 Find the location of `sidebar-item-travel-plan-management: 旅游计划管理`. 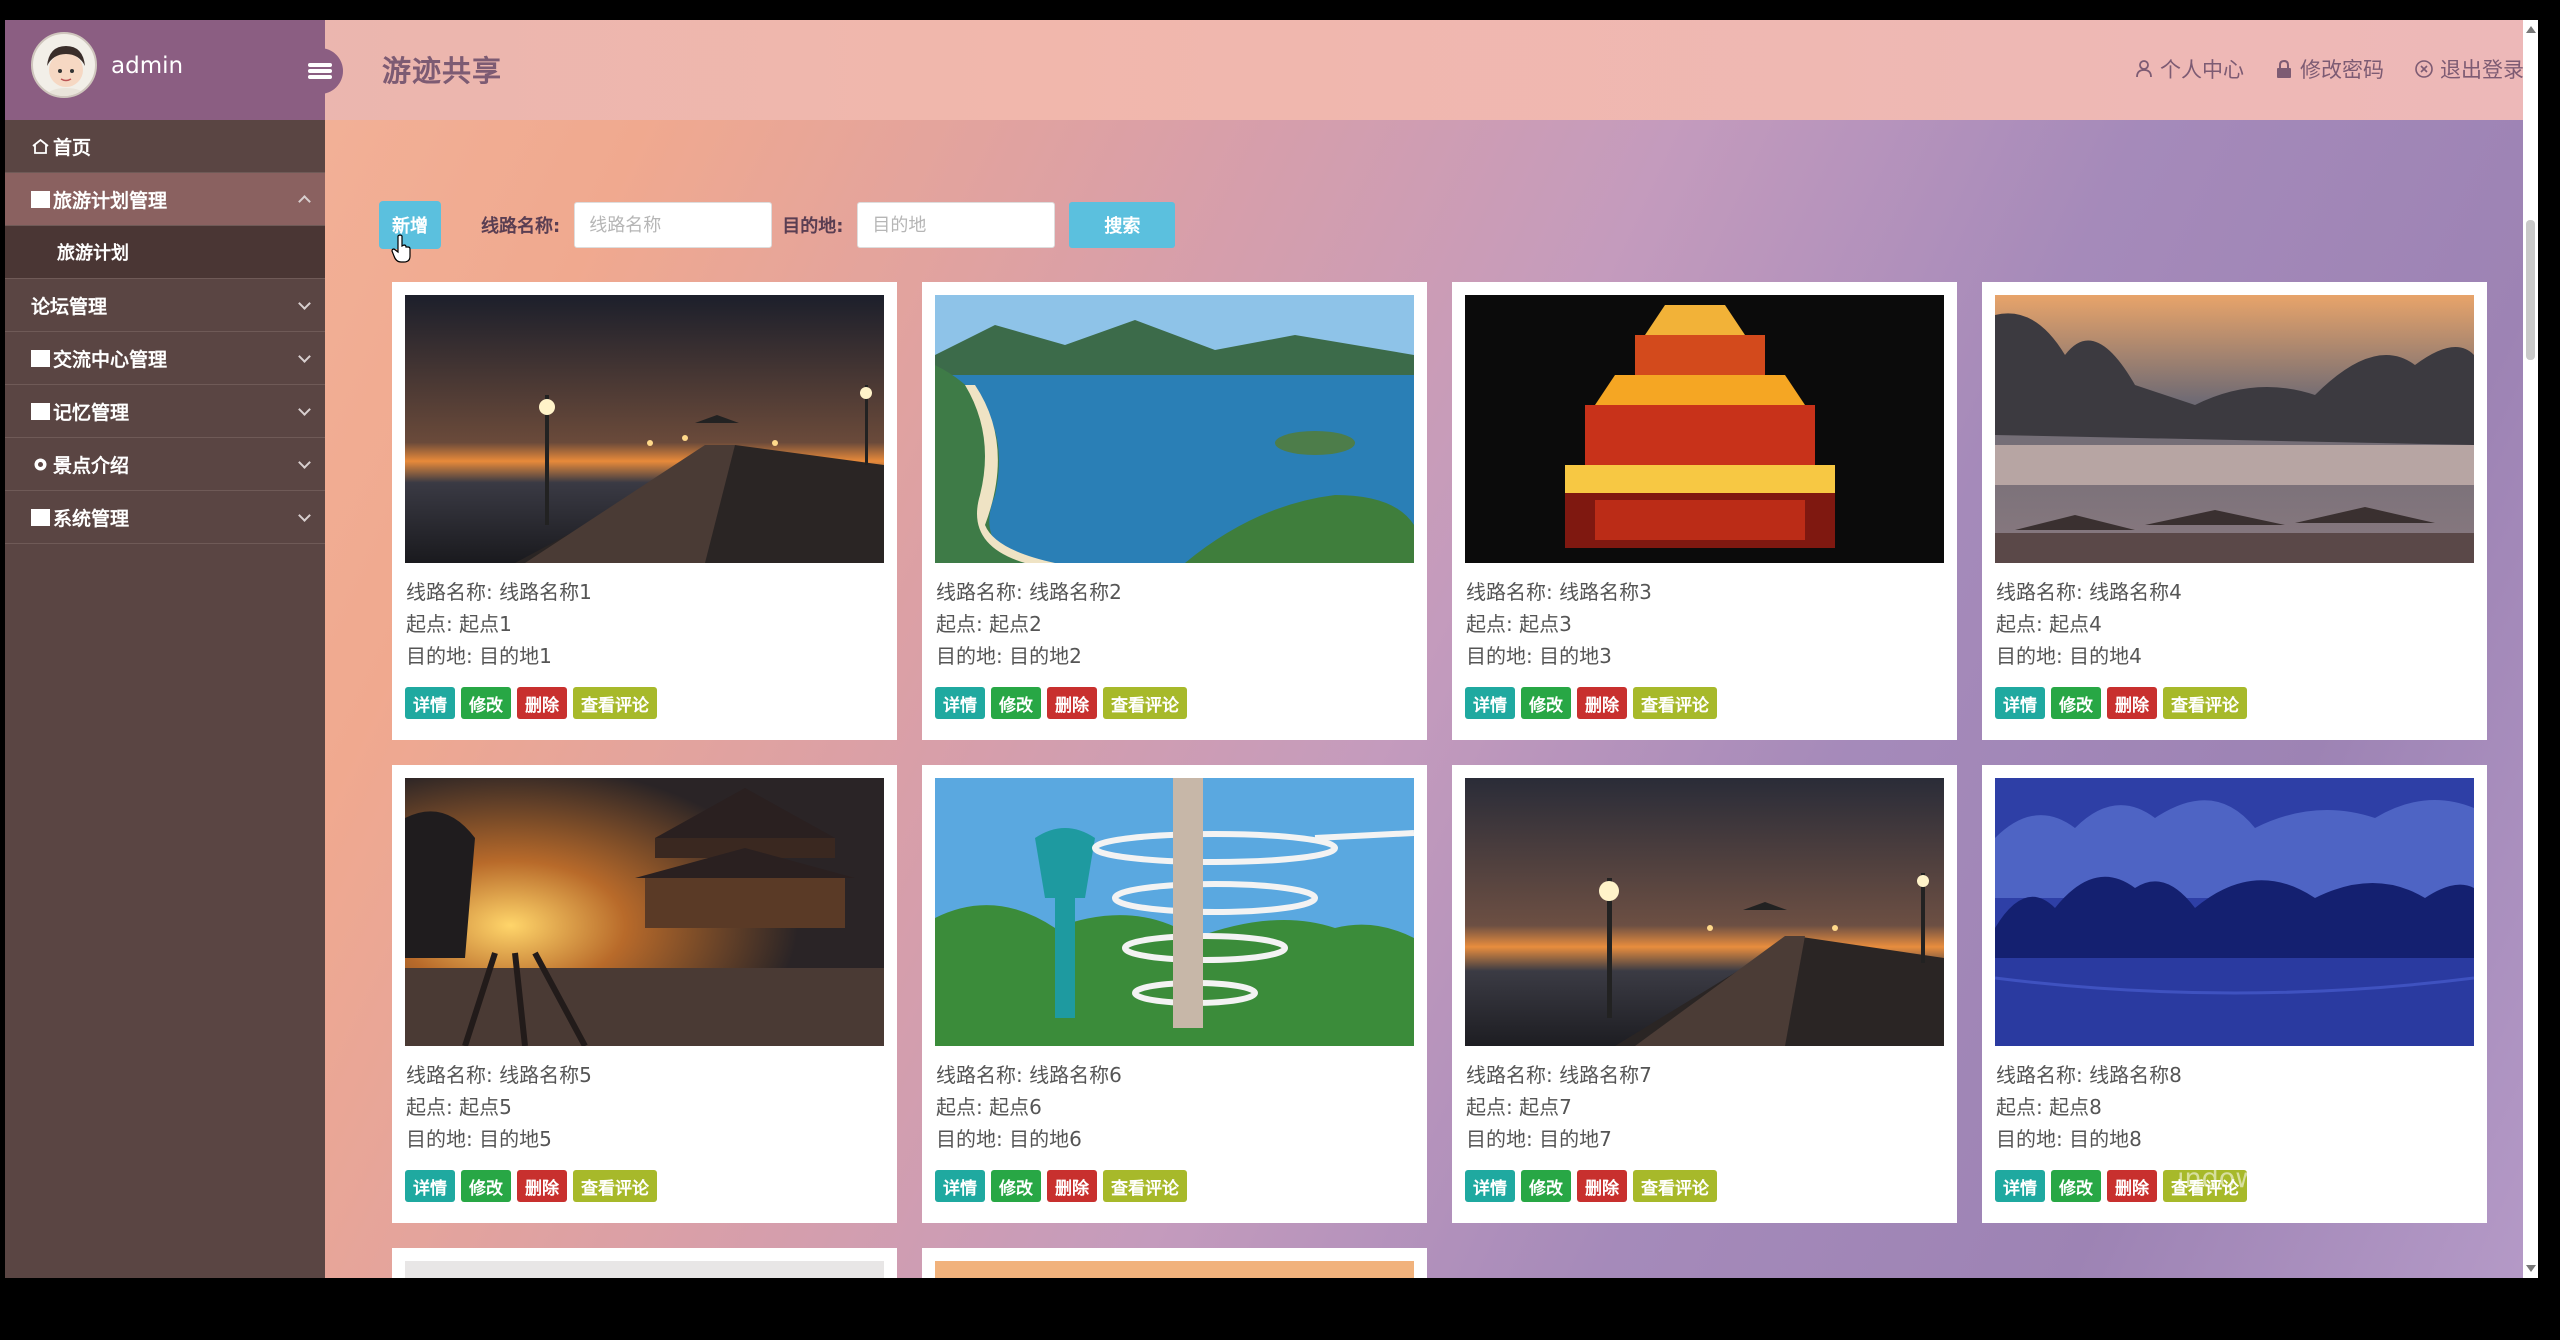

sidebar-item-travel-plan-management: 旅游计划管理 is located at coordinates (165, 199).